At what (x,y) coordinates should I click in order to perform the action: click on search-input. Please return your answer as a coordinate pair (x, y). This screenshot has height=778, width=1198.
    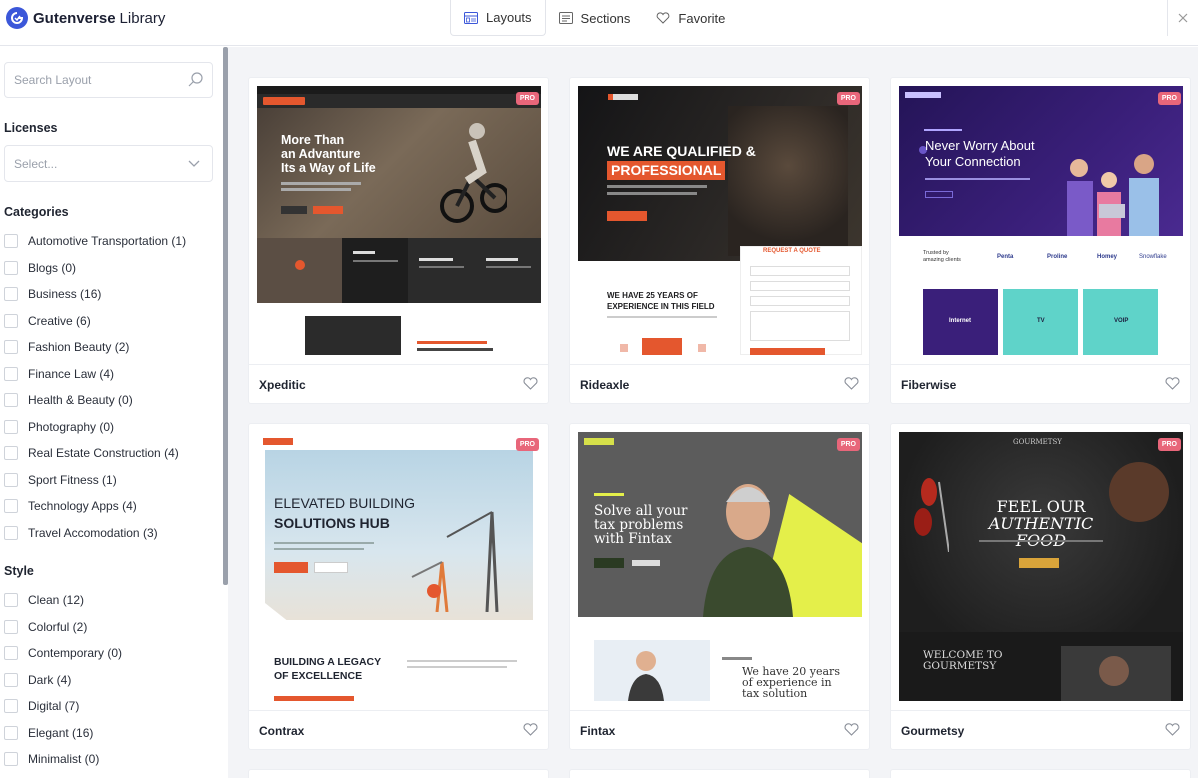
    Looking at the image, I should click on (90, 80).